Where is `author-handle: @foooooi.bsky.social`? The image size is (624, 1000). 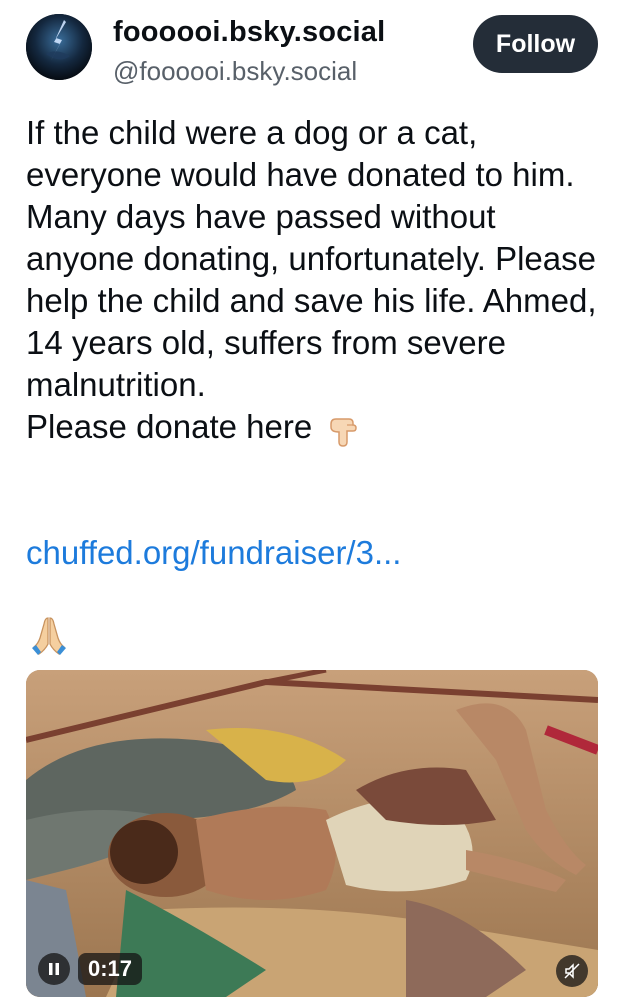 author-handle: @foooooi.bsky.social is located at coordinates (235, 71).